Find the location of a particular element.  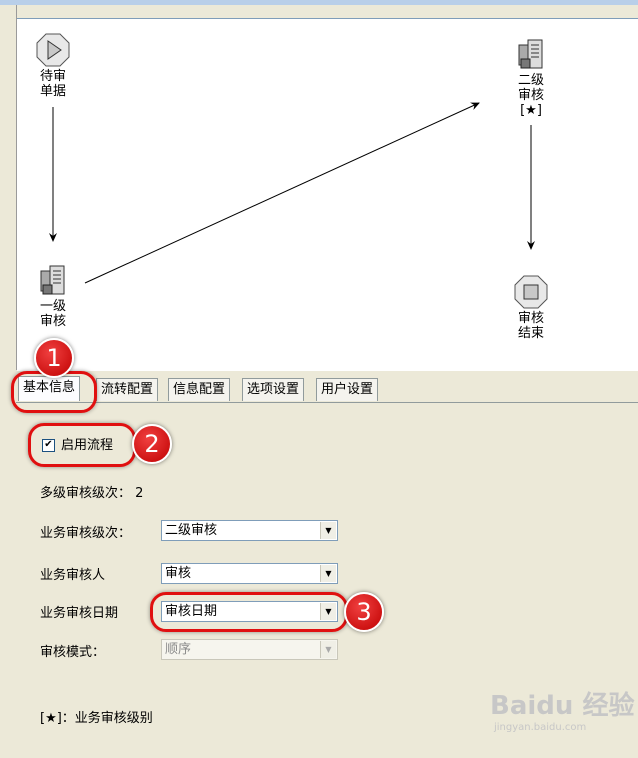

business-level-label: 业务审核级次： is located at coordinates (86, 533).